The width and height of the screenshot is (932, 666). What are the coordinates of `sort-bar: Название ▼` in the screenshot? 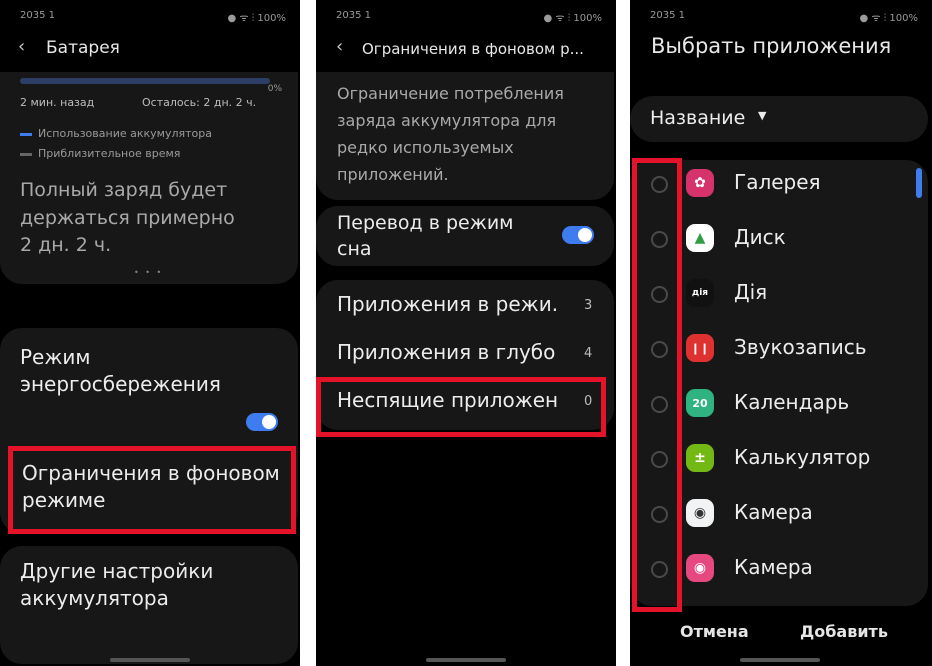 It's located at (779, 119).